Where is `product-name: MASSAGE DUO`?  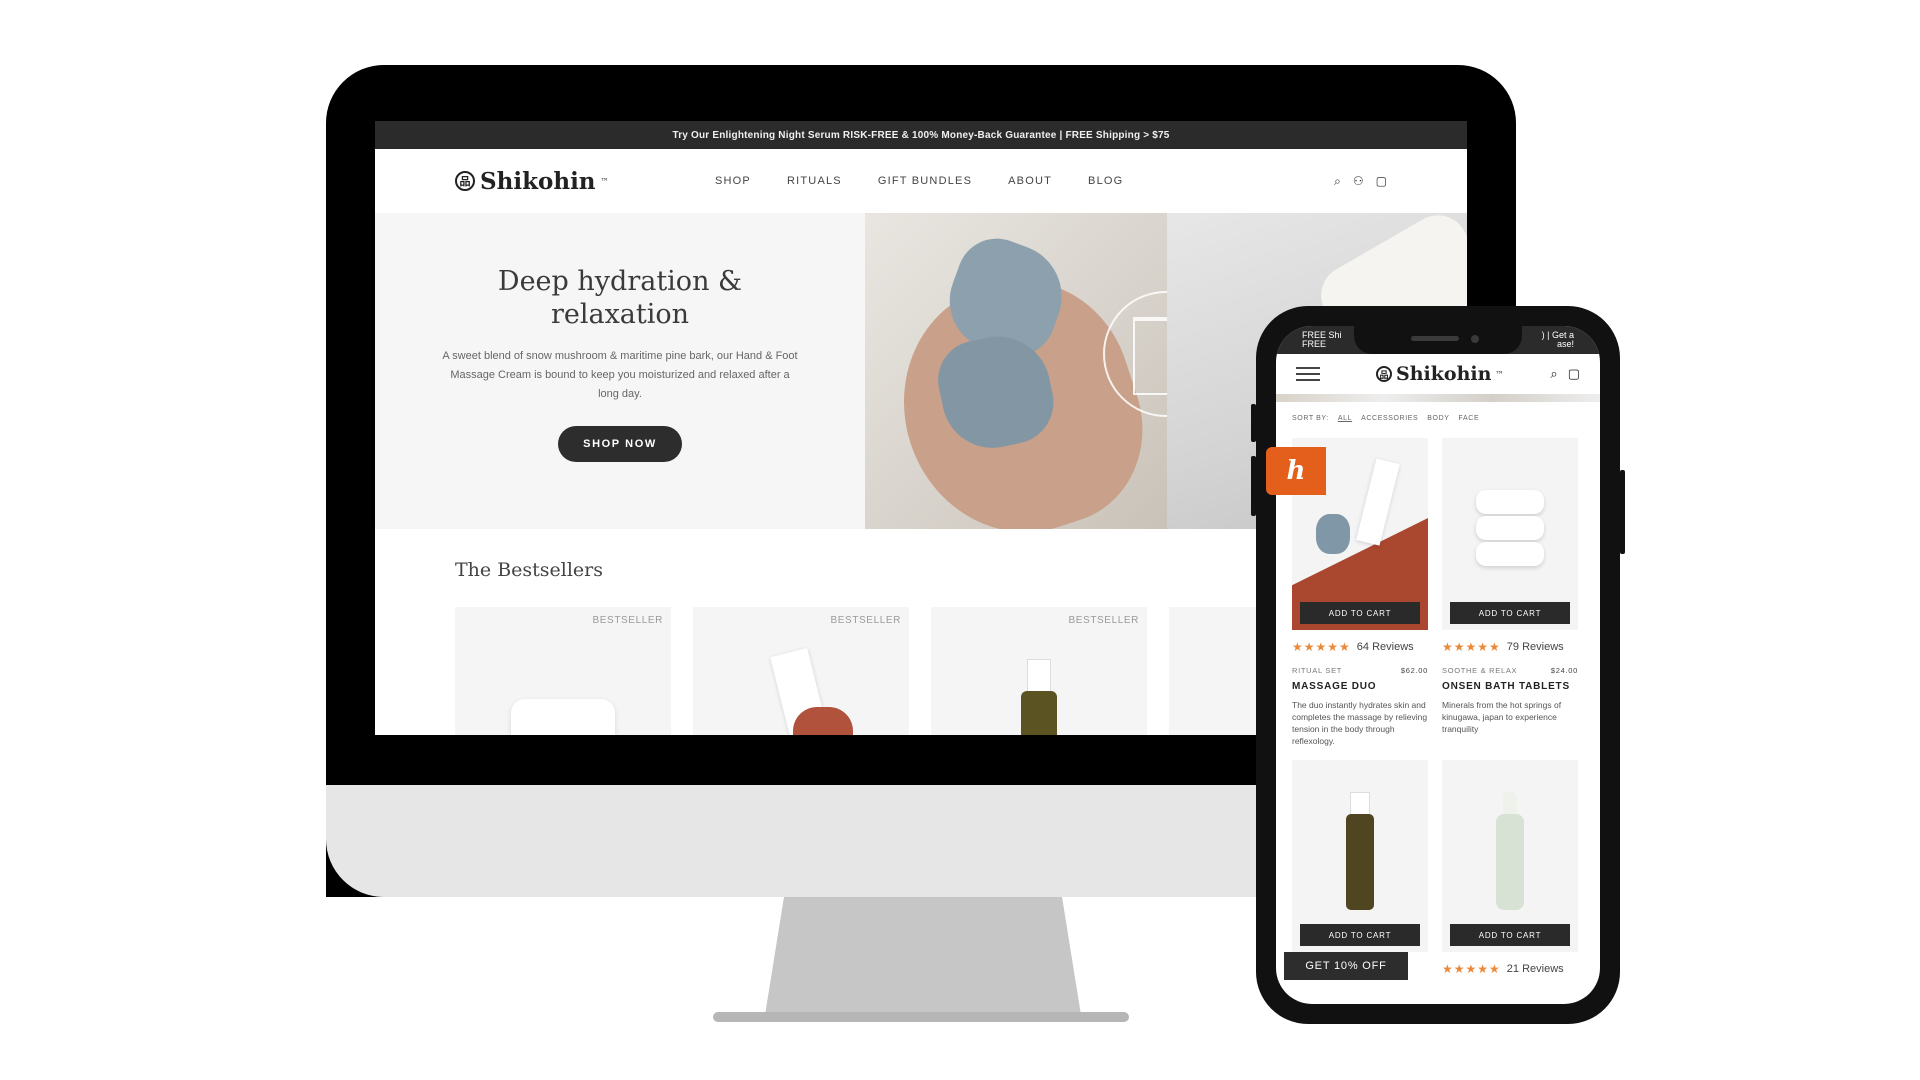
product-name: MASSAGE DUO is located at coordinates (1360, 686).